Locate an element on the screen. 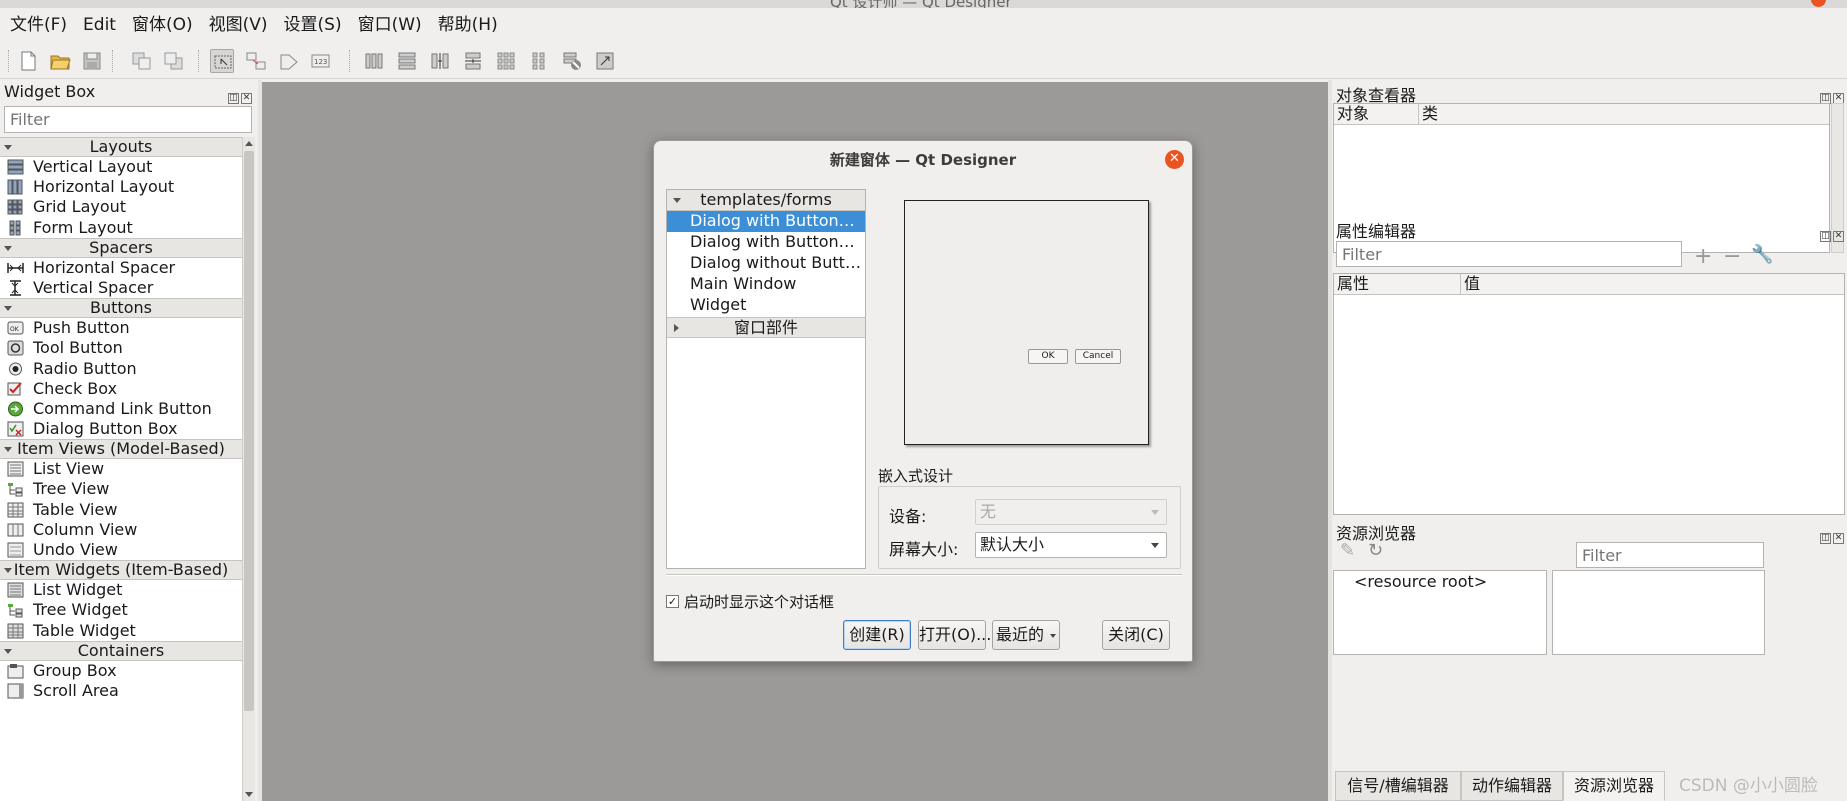 The height and width of the screenshot is (801, 1847). widget-box-scrollbar is located at coordinates (248, 469).